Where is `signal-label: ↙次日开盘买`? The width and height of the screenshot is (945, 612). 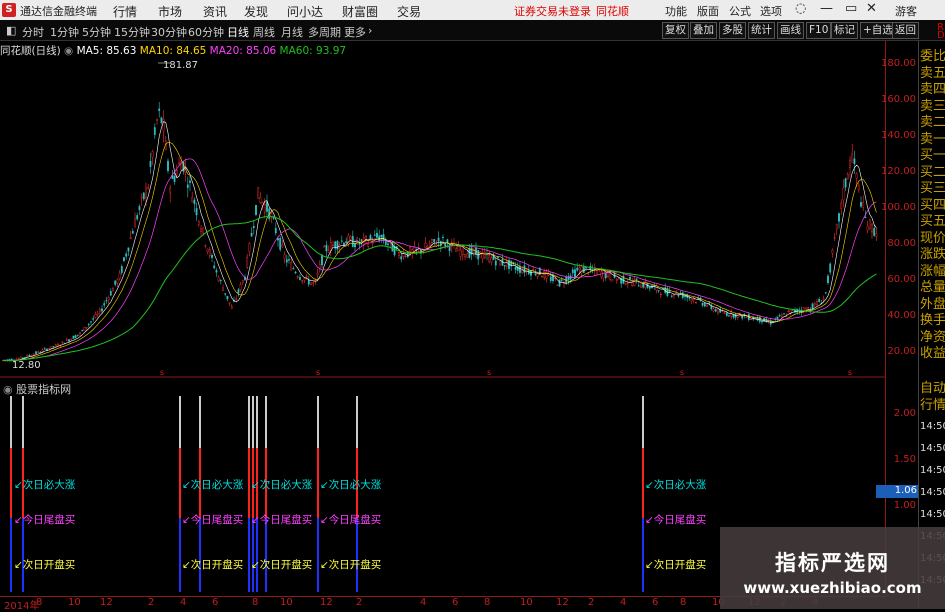
signal-label: ↙次日开盘买 is located at coordinates (281, 564).